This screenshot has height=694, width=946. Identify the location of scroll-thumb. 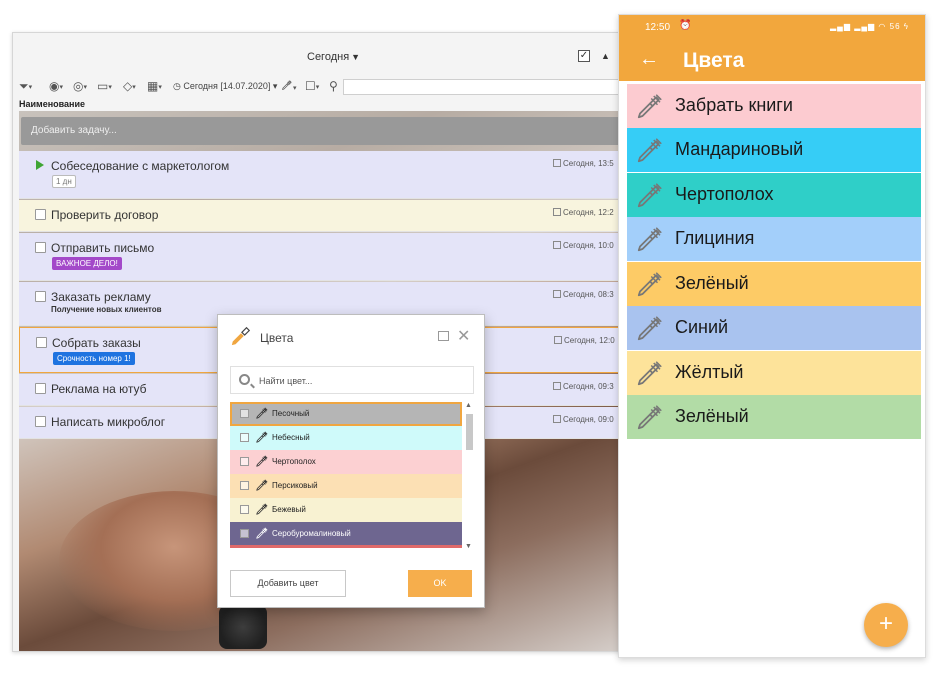
(469, 432).